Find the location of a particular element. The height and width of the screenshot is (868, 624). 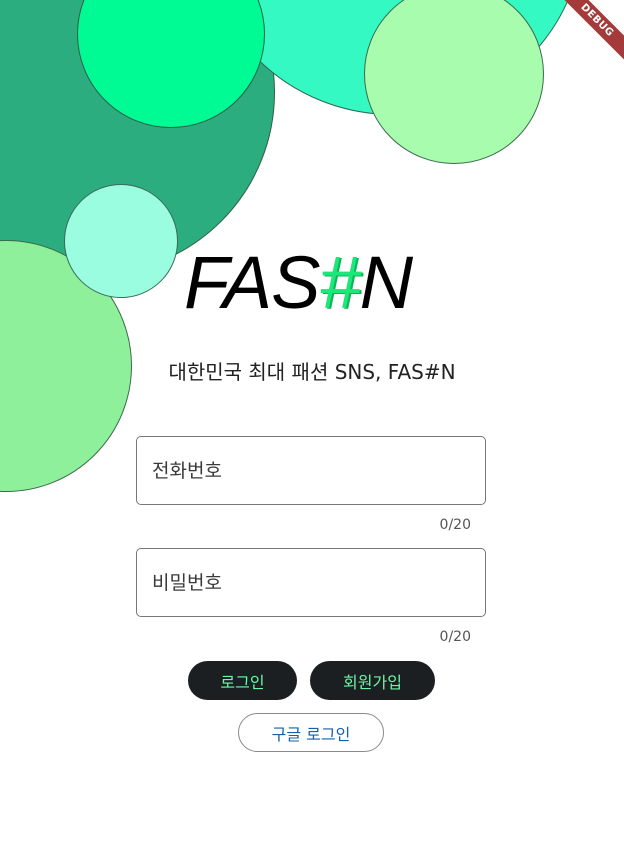

decor-bubble-aqua is located at coordinates (121, 241).